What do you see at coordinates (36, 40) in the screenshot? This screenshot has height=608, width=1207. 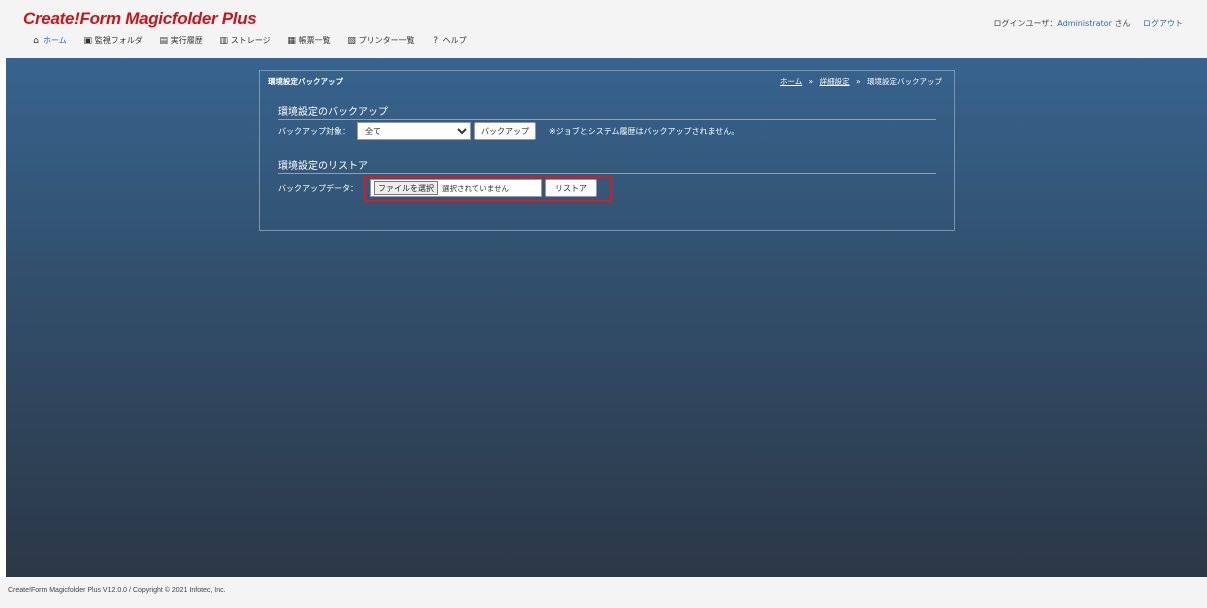 I see `home-icon: ⌂` at bounding box center [36, 40].